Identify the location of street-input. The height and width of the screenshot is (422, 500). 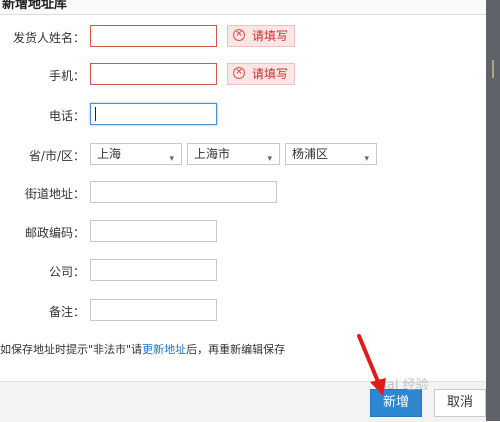
(183, 192).